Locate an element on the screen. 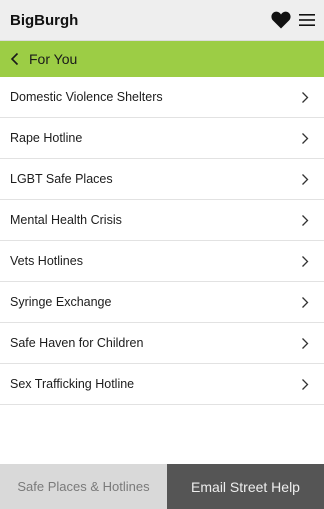 The width and height of the screenshot is (324, 509). app-header: BigBurgh is located at coordinates (162, 20).